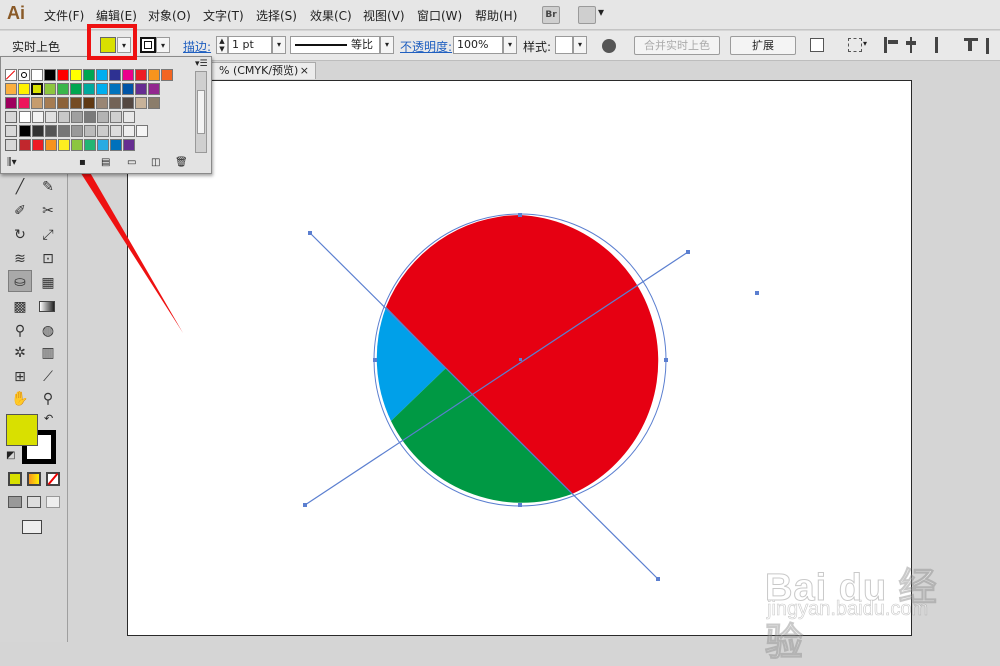 Image resolution: width=1000 pixels, height=666 pixels. Describe the element at coordinates (105, 162) in the screenshot. I see `swatch-options-icon: ▤` at that location.